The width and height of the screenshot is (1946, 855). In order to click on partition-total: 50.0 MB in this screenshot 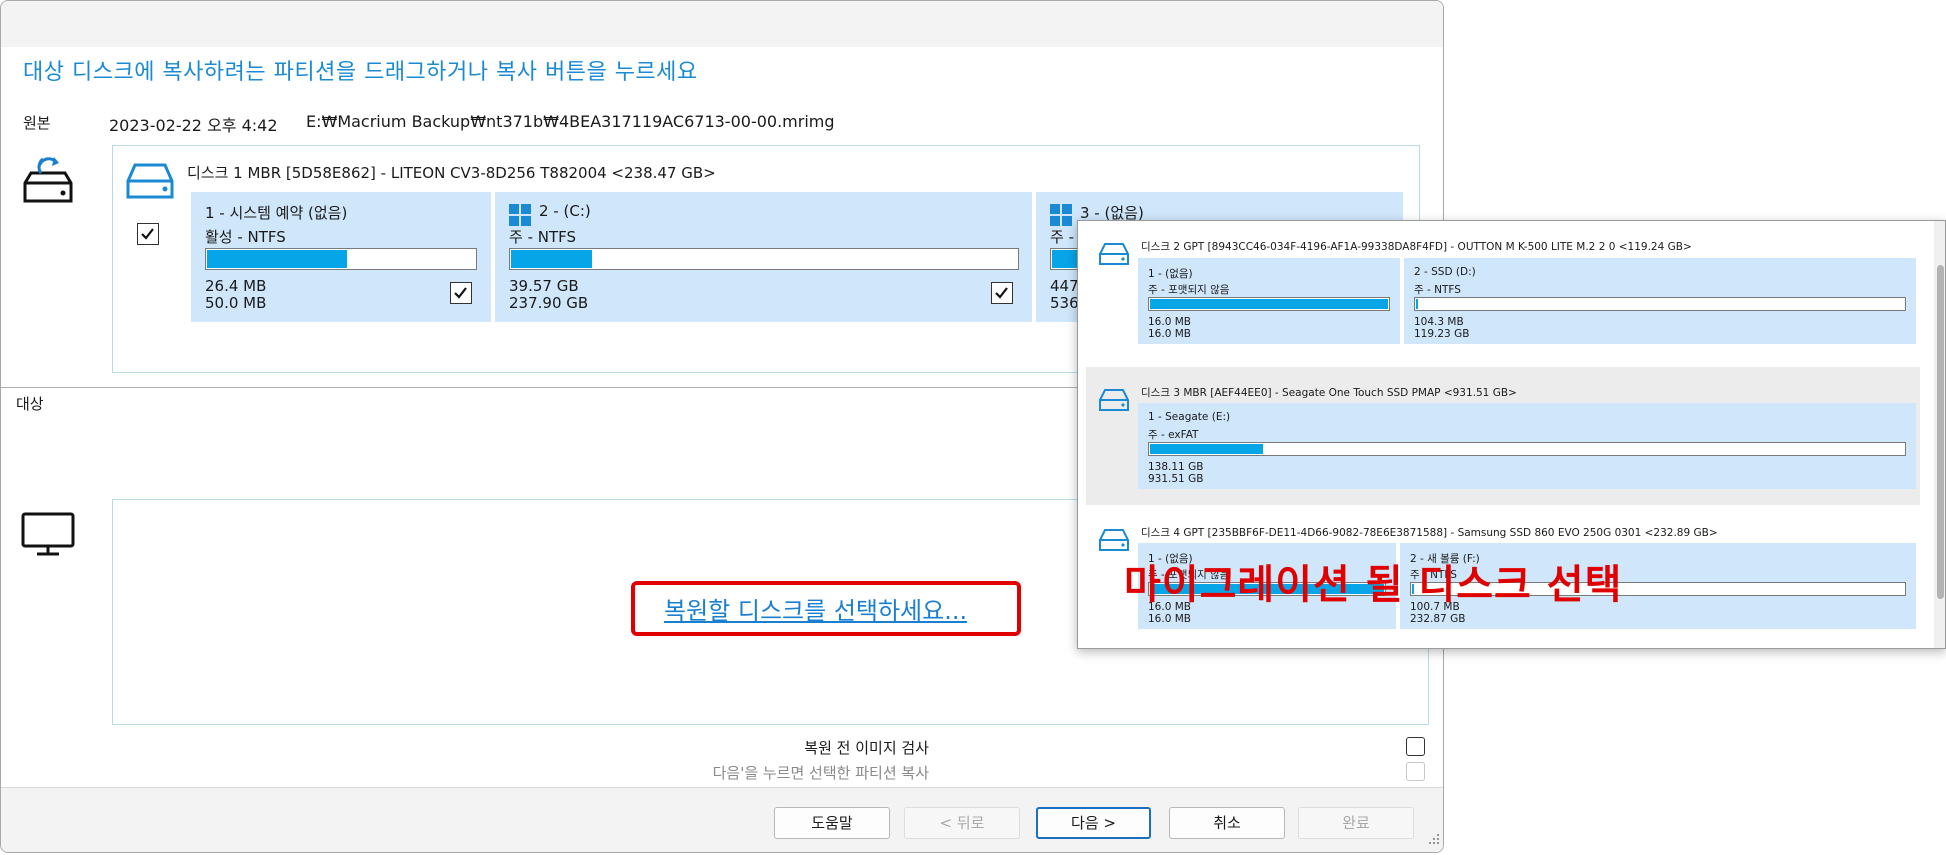, I will do `click(236, 303)`.